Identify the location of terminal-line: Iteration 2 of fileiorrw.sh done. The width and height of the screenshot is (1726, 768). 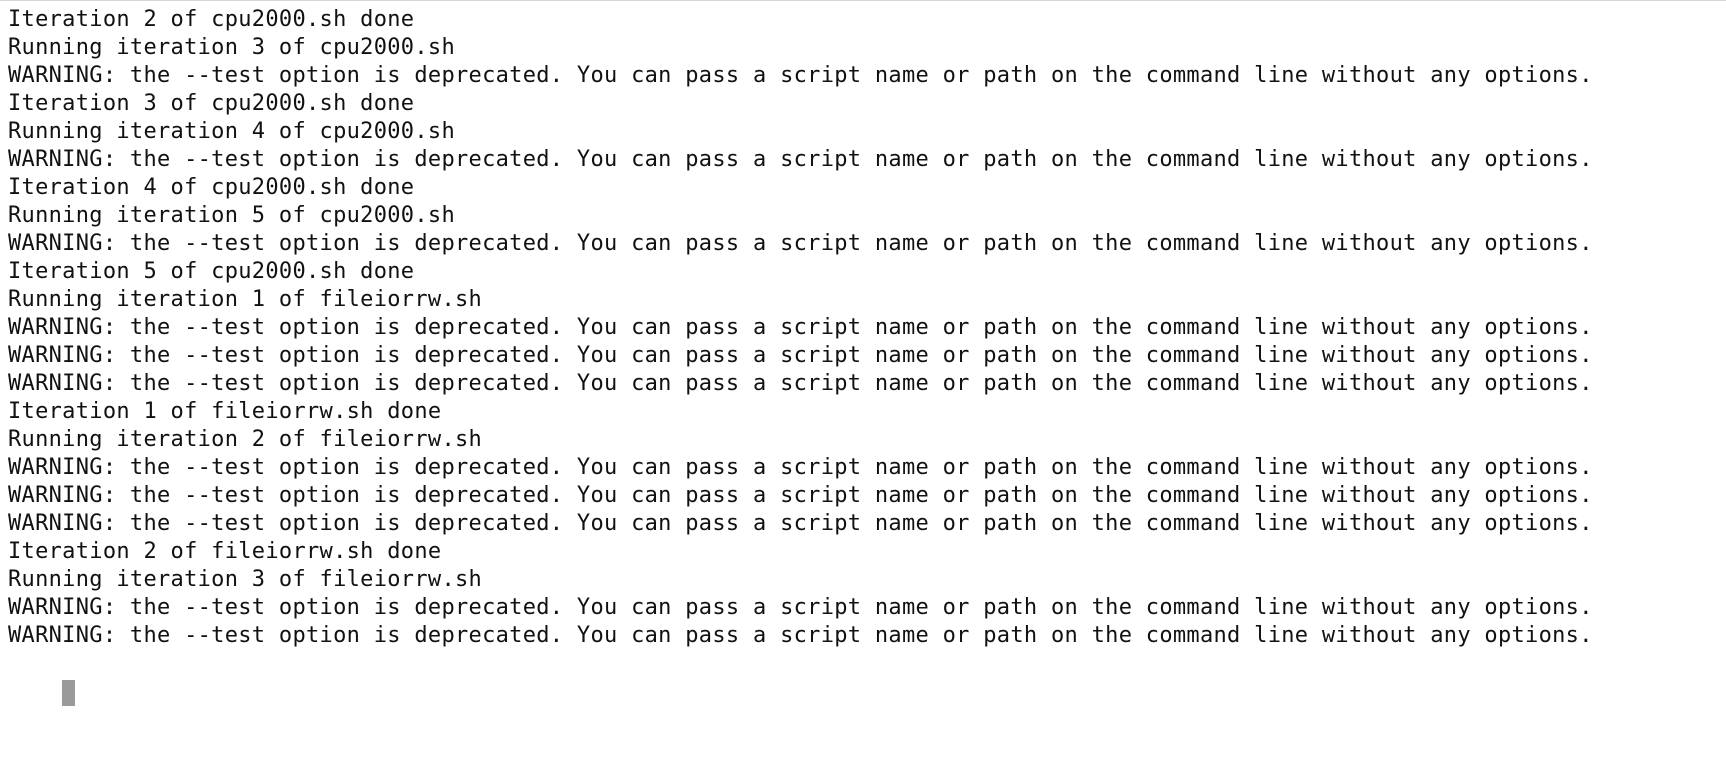
(225, 551).